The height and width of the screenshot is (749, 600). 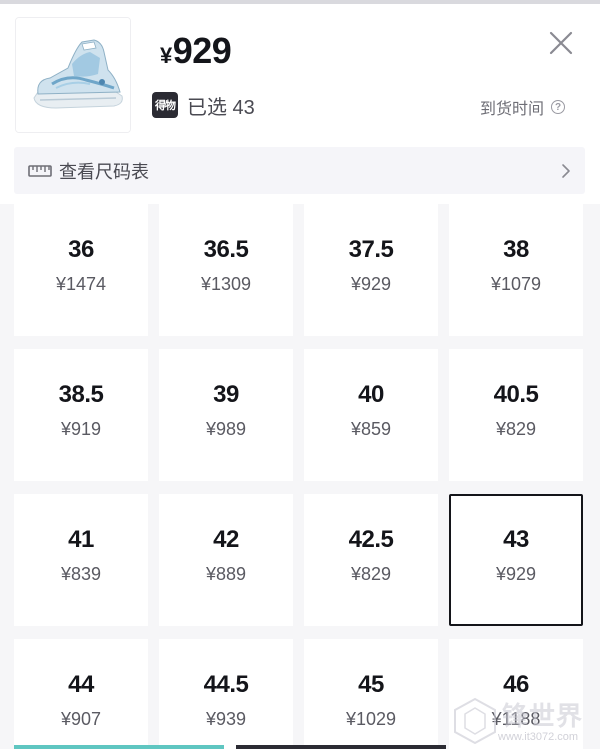 What do you see at coordinates (81, 560) in the screenshot?
I see `size-option-41: 41 ¥839` at bounding box center [81, 560].